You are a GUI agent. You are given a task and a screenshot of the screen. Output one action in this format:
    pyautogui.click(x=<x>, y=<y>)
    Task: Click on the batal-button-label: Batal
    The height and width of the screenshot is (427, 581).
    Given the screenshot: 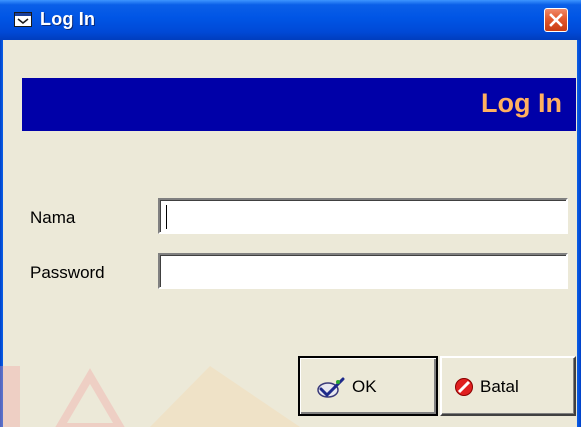 What is the action you would take?
    pyautogui.click(x=499, y=386)
    